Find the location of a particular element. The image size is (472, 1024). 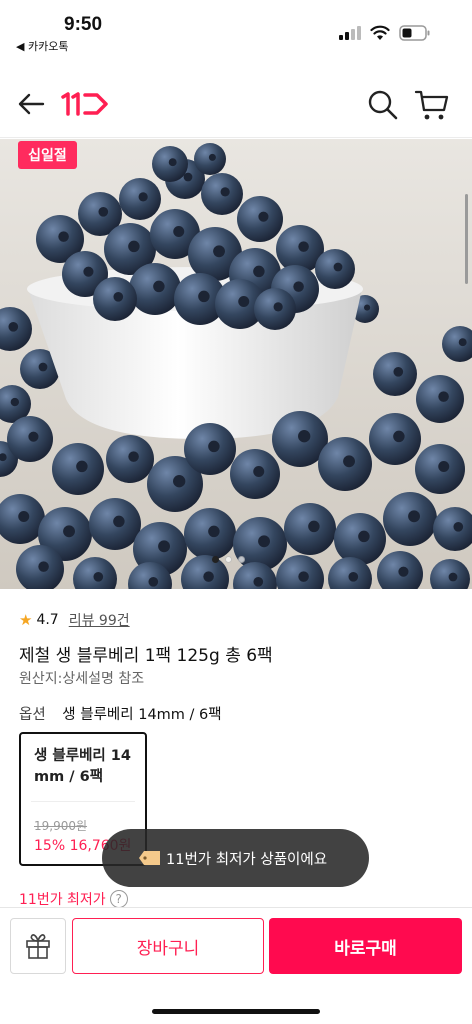

option-card-name: 생 블루베리 14mm / 6팩 is located at coordinates (82, 766).